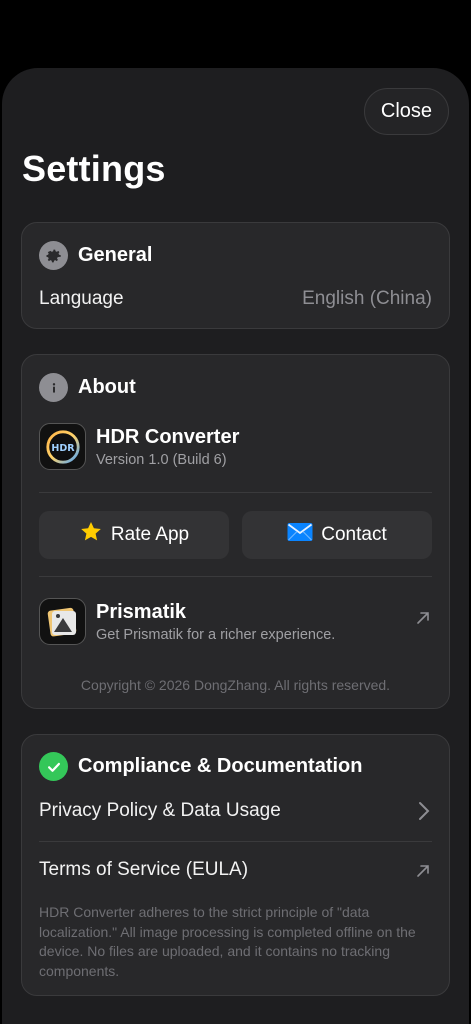 Image resolution: width=471 pixels, height=1024 pixels. What do you see at coordinates (161, 459) in the screenshot?
I see `app-version: Version 1.0 (Build 6)` at bounding box center [161, 459].